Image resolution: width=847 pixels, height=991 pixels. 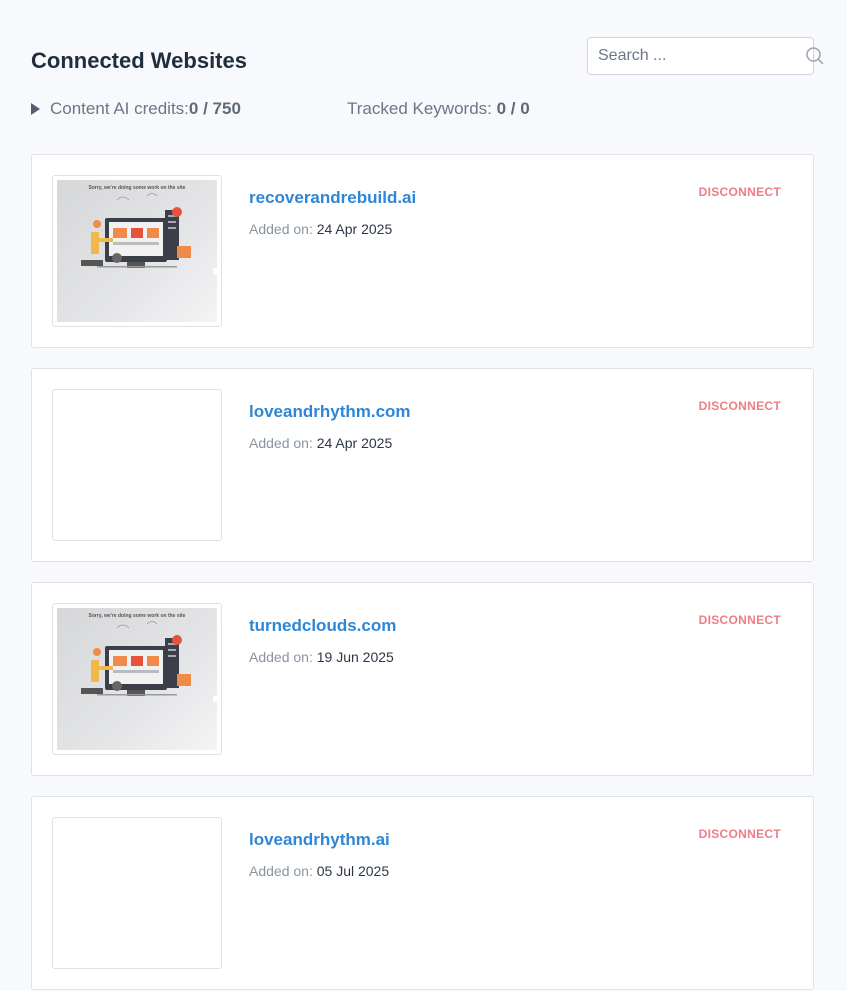 I want to click on search-box, so click(x=705, y=56).